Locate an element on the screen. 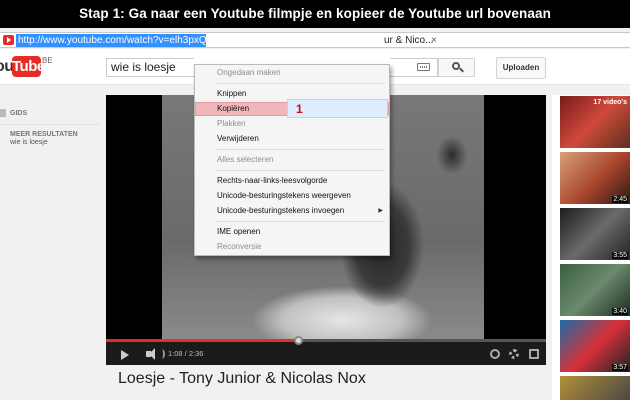  related-thumb: 3:57 is located at coordinates (595, 346).